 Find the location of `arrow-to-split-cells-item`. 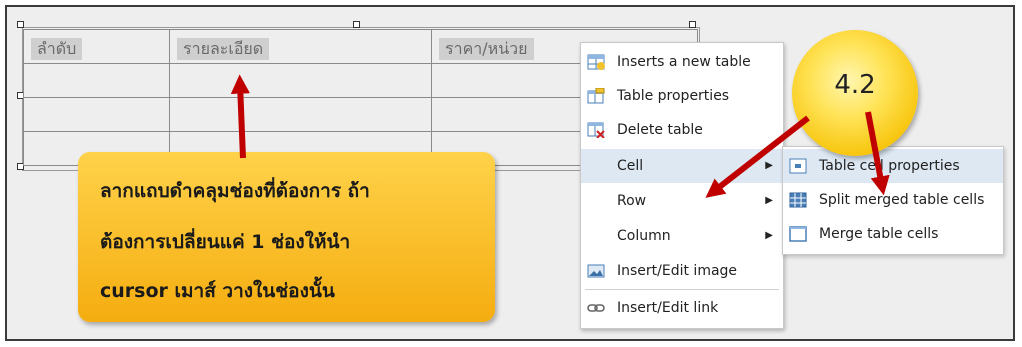

arrow-to-split-cells-item is located at coordinates (877, 153).